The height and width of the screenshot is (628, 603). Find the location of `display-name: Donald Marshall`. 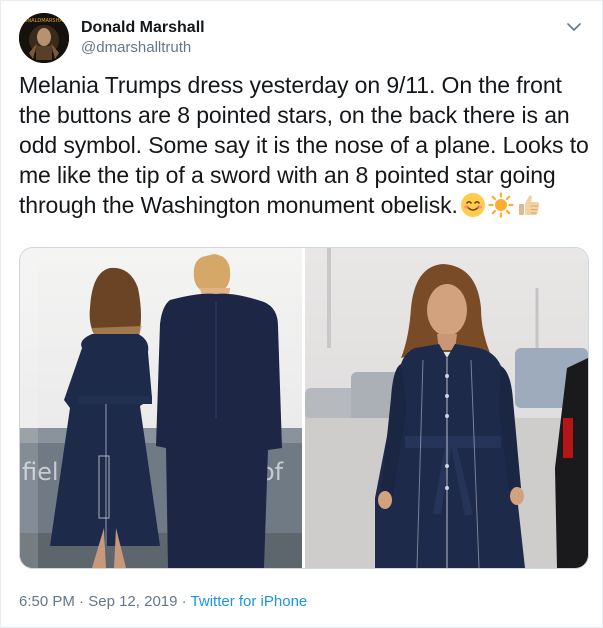

display-name: Donald Marshall is located at coordinates (143, 28).